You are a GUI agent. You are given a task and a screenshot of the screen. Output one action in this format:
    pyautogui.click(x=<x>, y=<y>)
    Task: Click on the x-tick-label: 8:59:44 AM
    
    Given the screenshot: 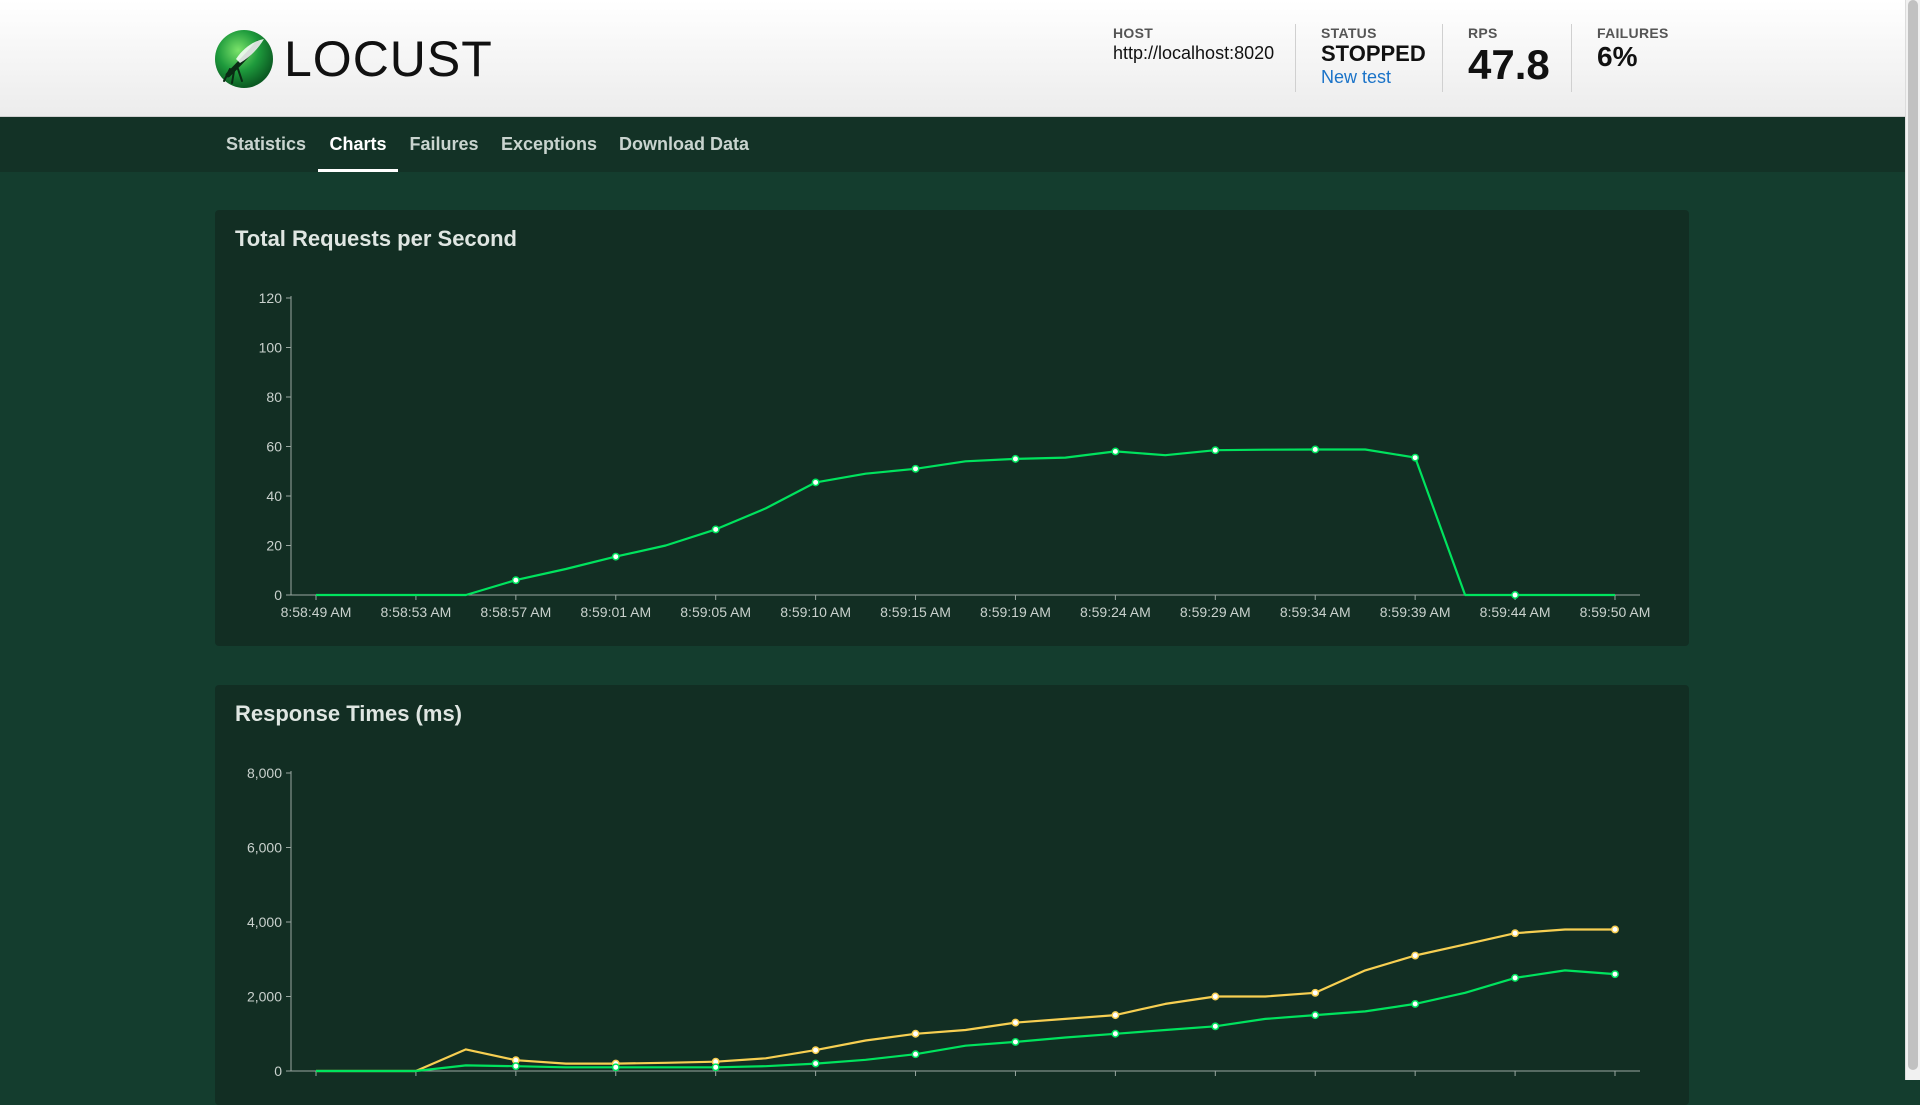 What is the action you would take?
    pyautogui.click(x=1515, y=612)
    